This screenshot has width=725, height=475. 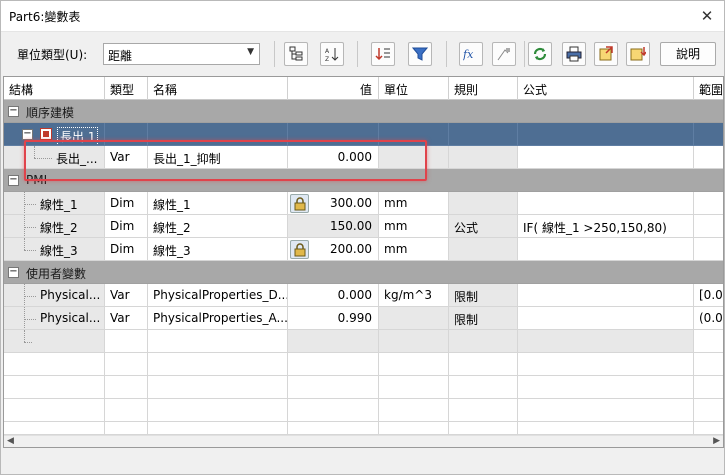 What do you see at coordinates (333, 203) in the screenshot?
I see `value-cell: 300.00` at bounding box center [333, 203].